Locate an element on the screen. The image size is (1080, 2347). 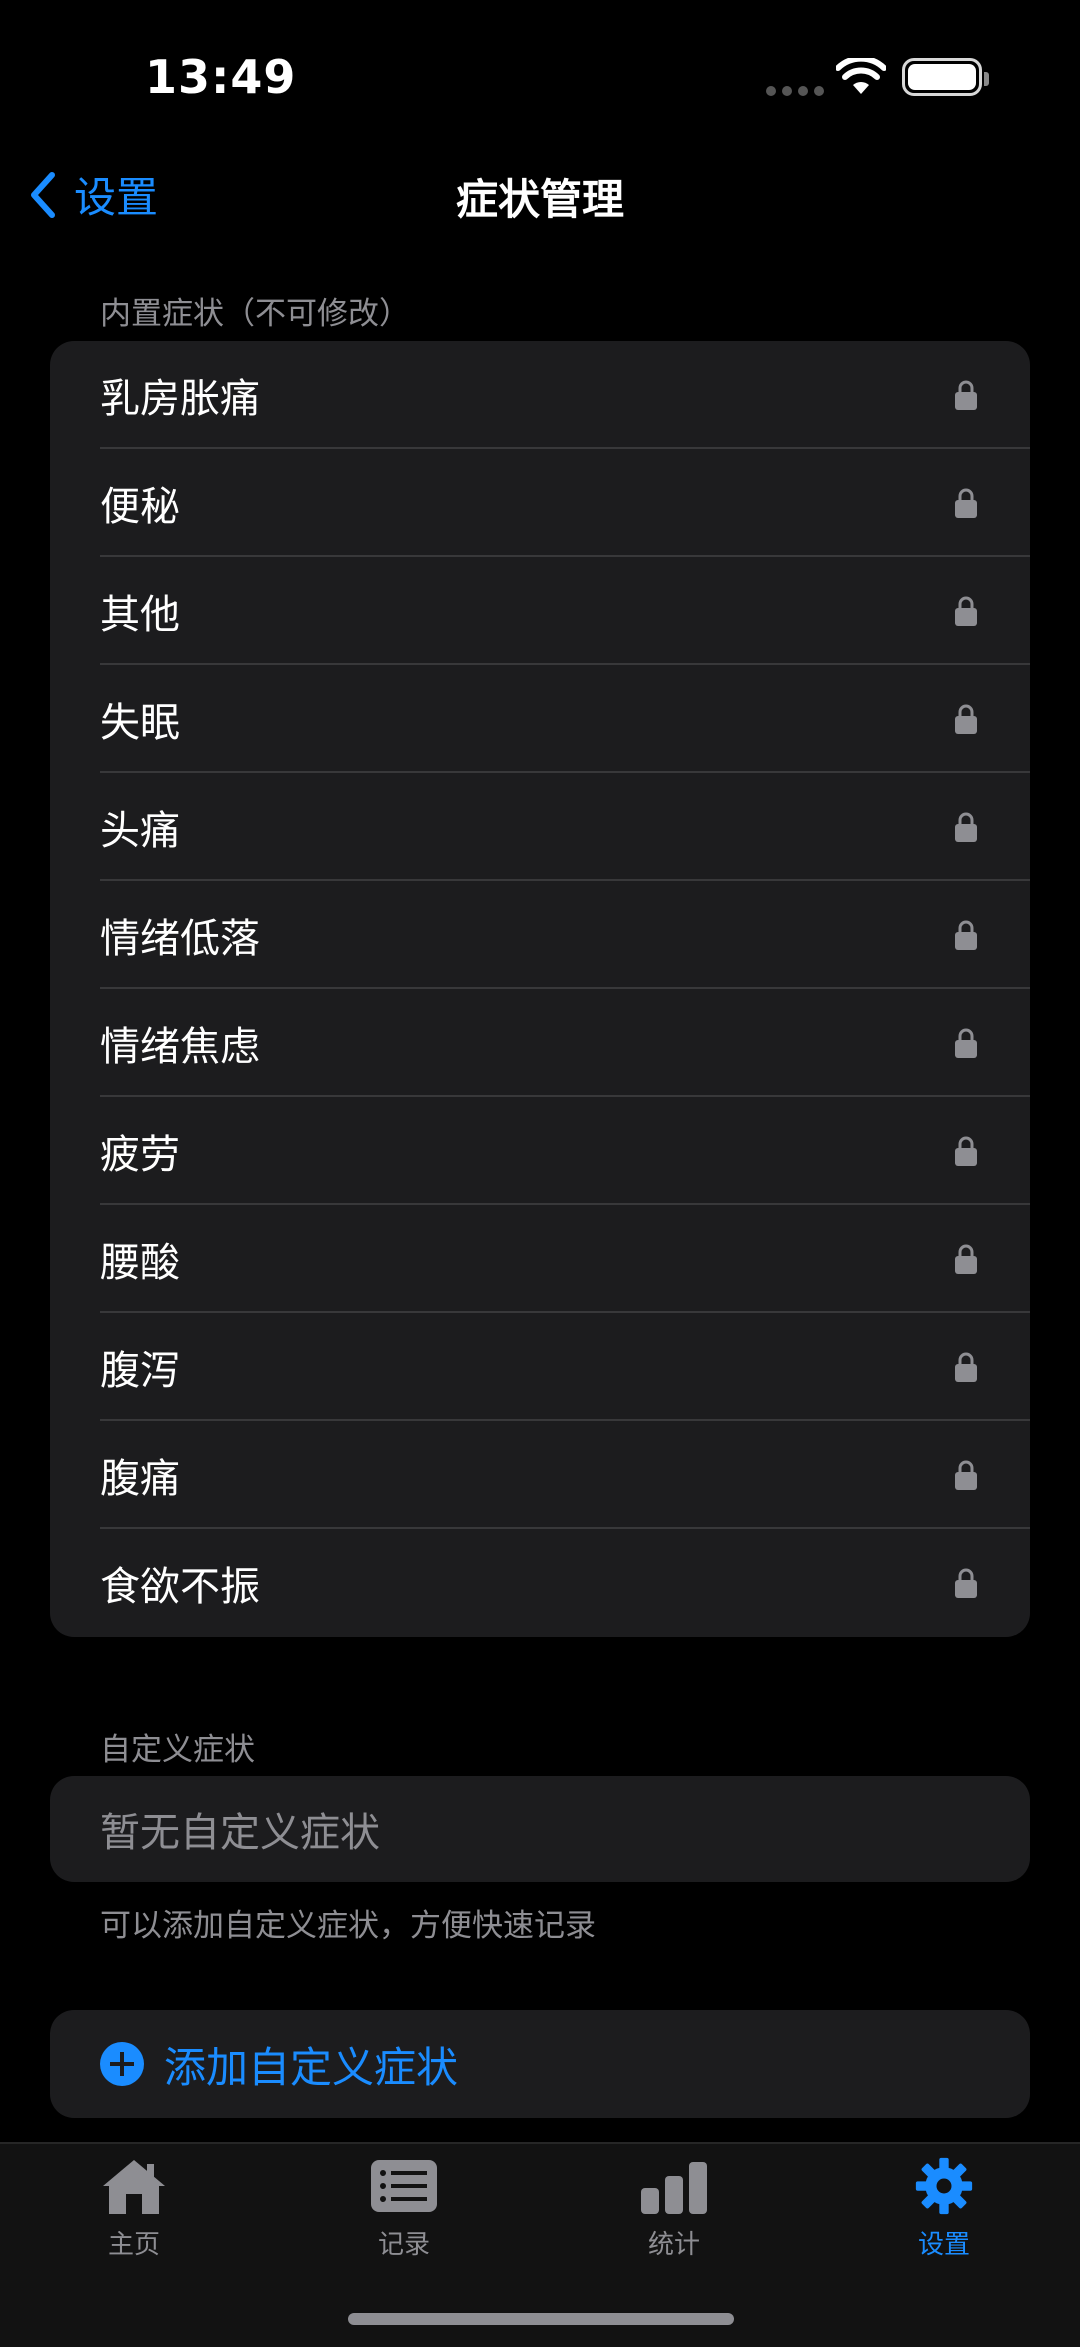
list-icon is located at coordinates (404, 2186).